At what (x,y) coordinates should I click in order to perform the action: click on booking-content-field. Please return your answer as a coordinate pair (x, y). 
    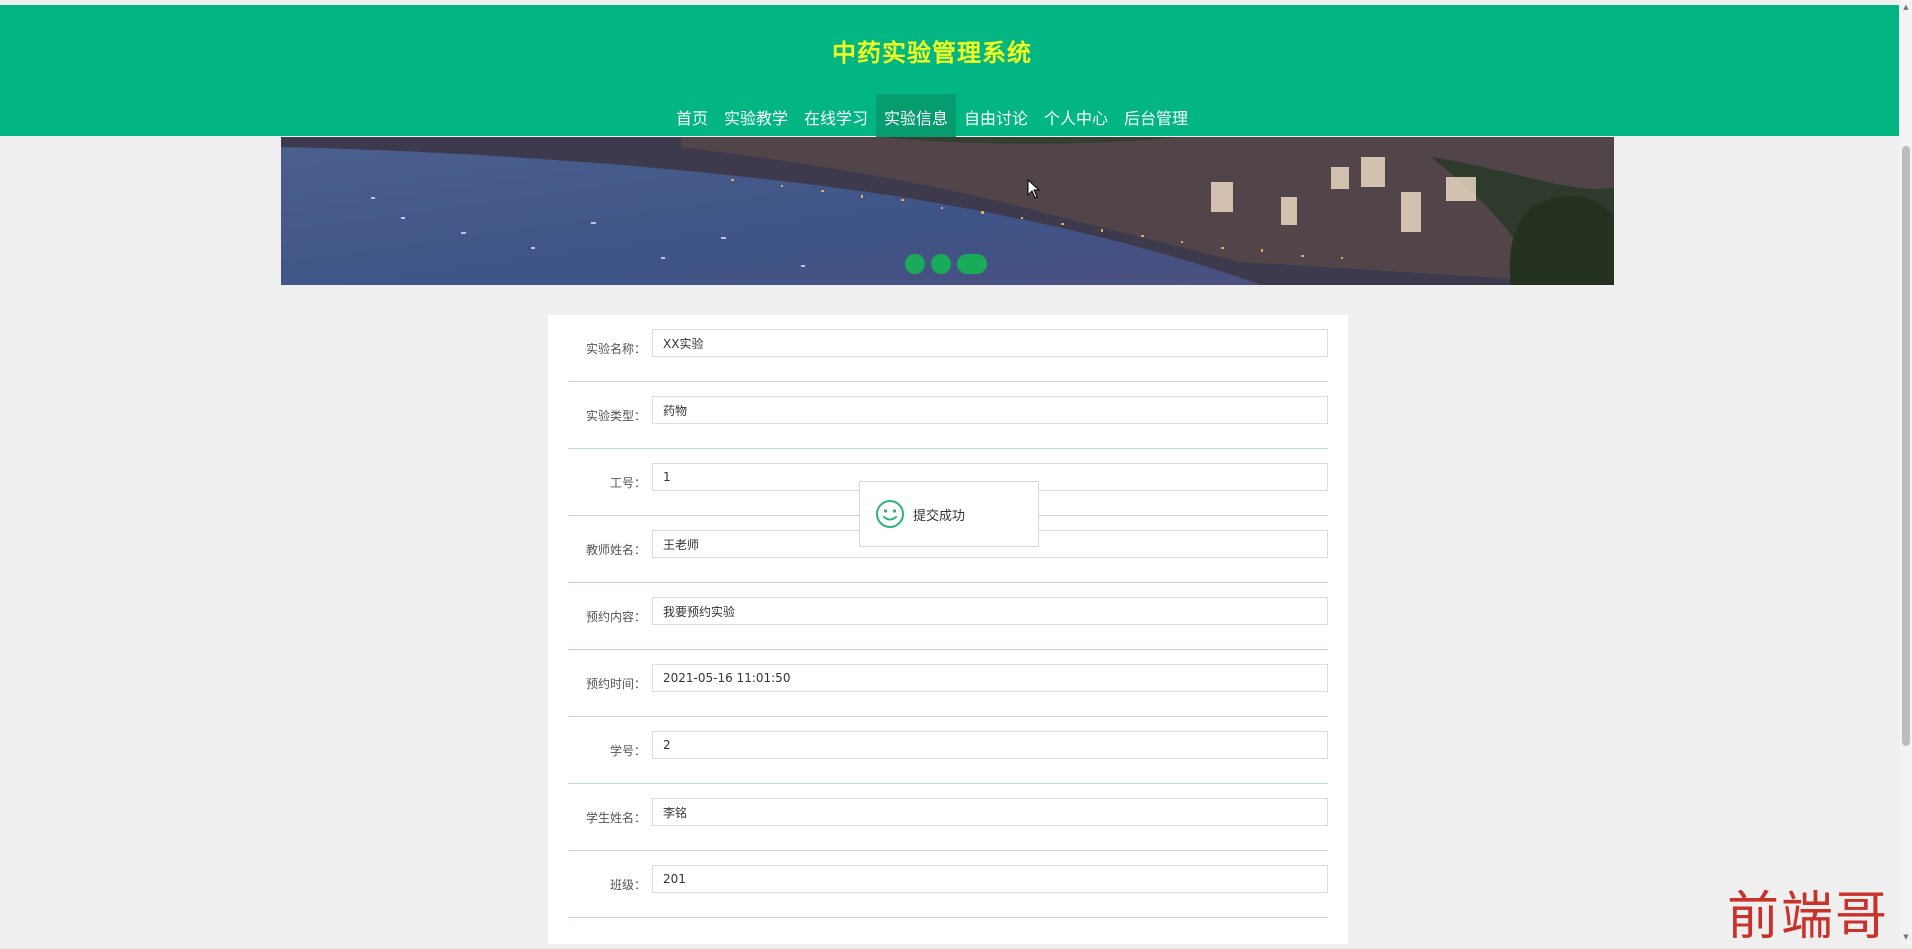
    Looking at the image, I should click on (990, 611).